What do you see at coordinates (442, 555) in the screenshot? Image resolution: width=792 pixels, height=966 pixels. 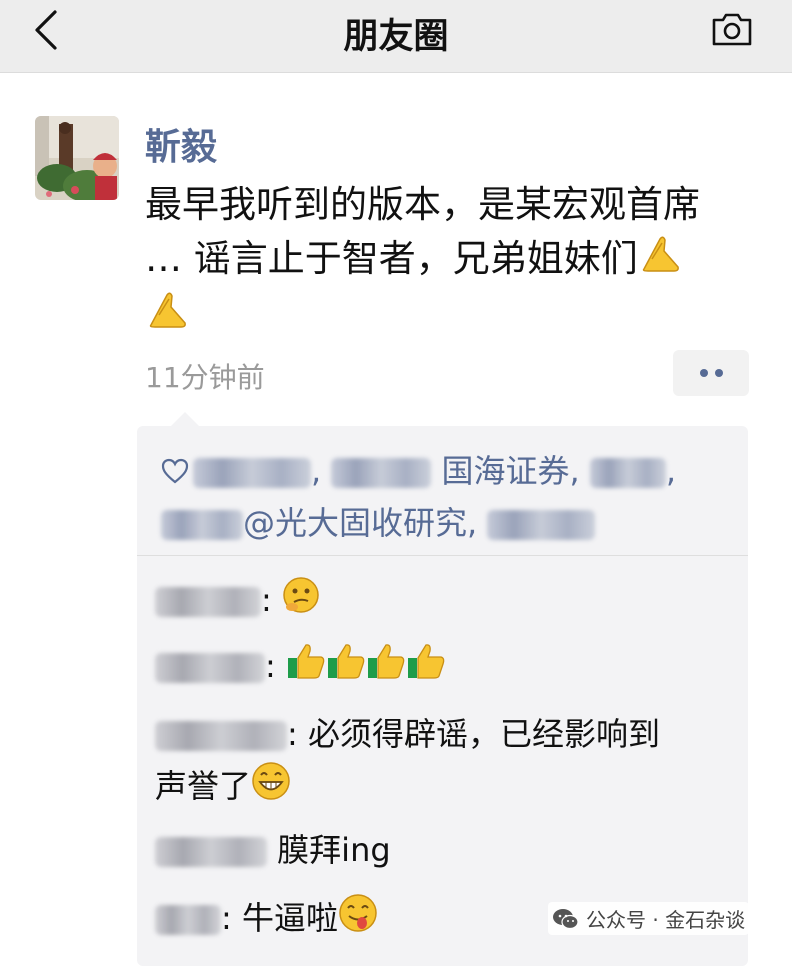 I see `divider` at bounding box center [442, 555].